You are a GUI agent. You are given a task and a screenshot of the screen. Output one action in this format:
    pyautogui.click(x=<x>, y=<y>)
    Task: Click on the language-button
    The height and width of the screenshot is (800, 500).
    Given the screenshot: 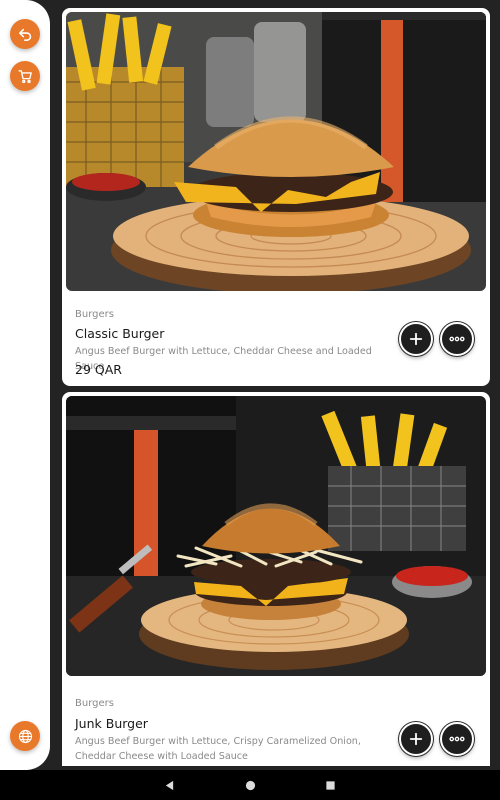 What is the action you would take?
    pyautogui.click(x=25, y=736)
    